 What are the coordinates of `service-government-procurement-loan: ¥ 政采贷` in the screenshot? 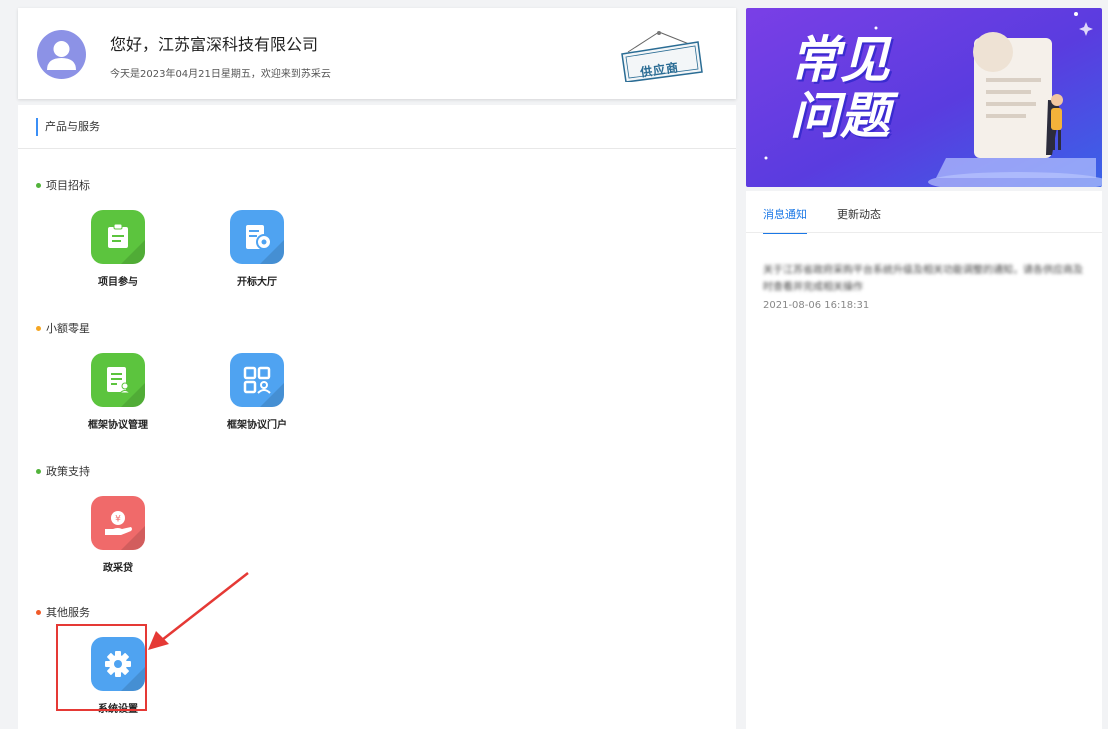 It's located at (118, 536).